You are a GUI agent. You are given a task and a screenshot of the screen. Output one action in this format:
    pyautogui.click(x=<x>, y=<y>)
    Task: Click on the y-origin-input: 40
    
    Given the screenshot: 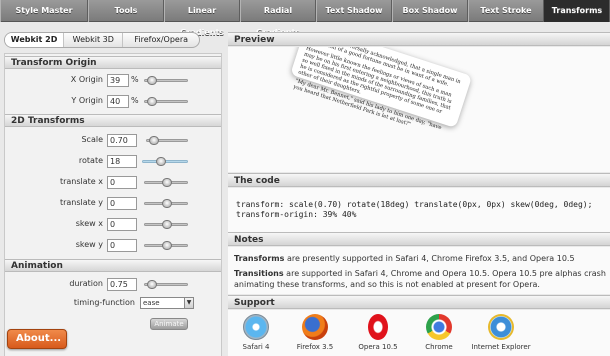 What is the action you would take?
    pyautogui.click(x=118, y=101)
    